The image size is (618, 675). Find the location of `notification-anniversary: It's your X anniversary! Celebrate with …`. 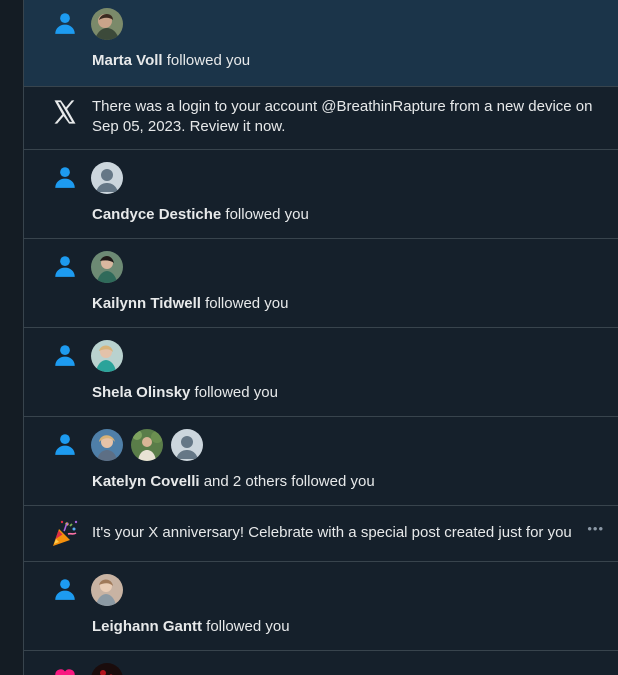

notification-anniversary: It's your X anniversary! Celebrate with … is located at coordinates (321, 534).